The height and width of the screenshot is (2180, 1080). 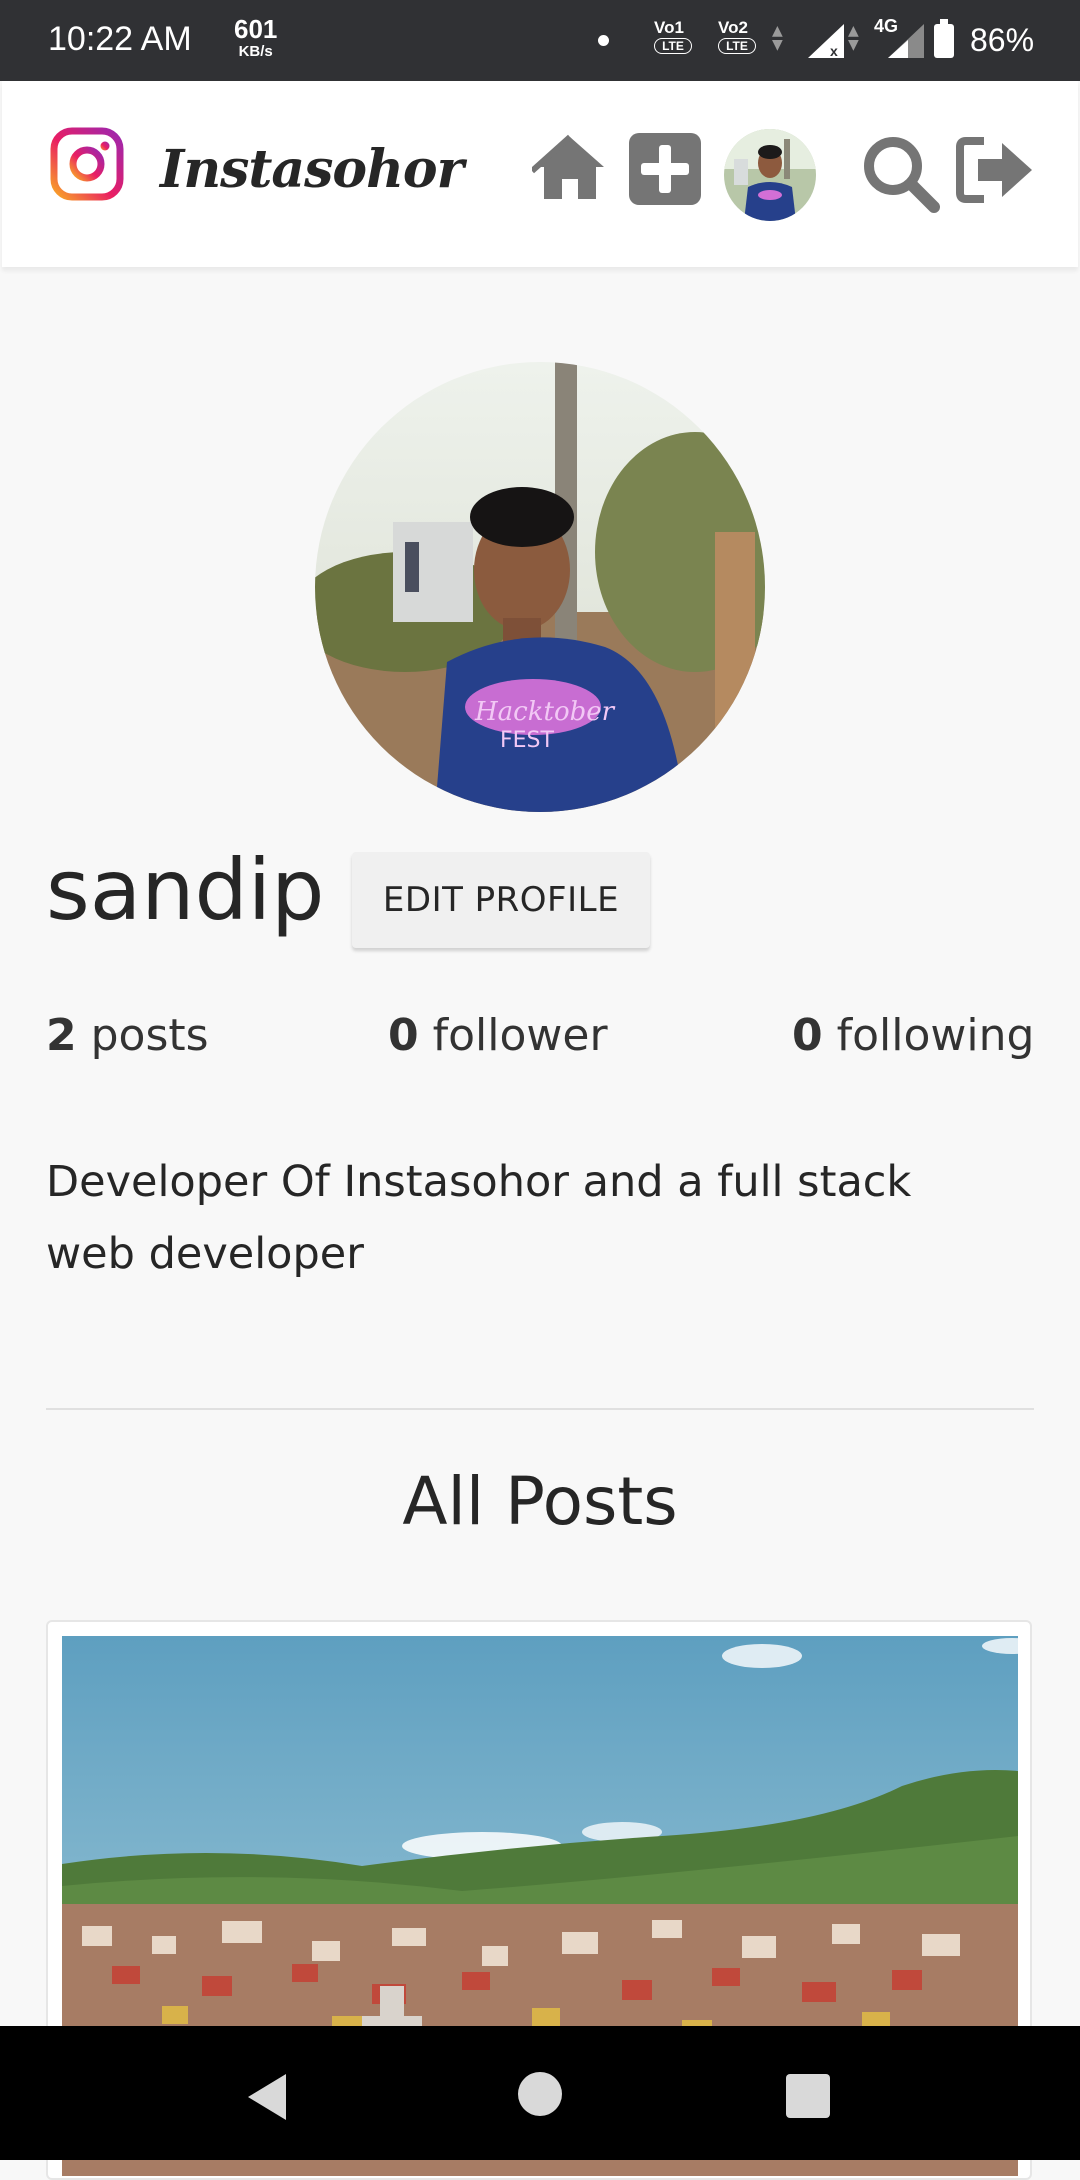 What do you see at coordinates (935, 1035) in the screenshot?
I see `following-label: following` at bounding box center [935, 1035].